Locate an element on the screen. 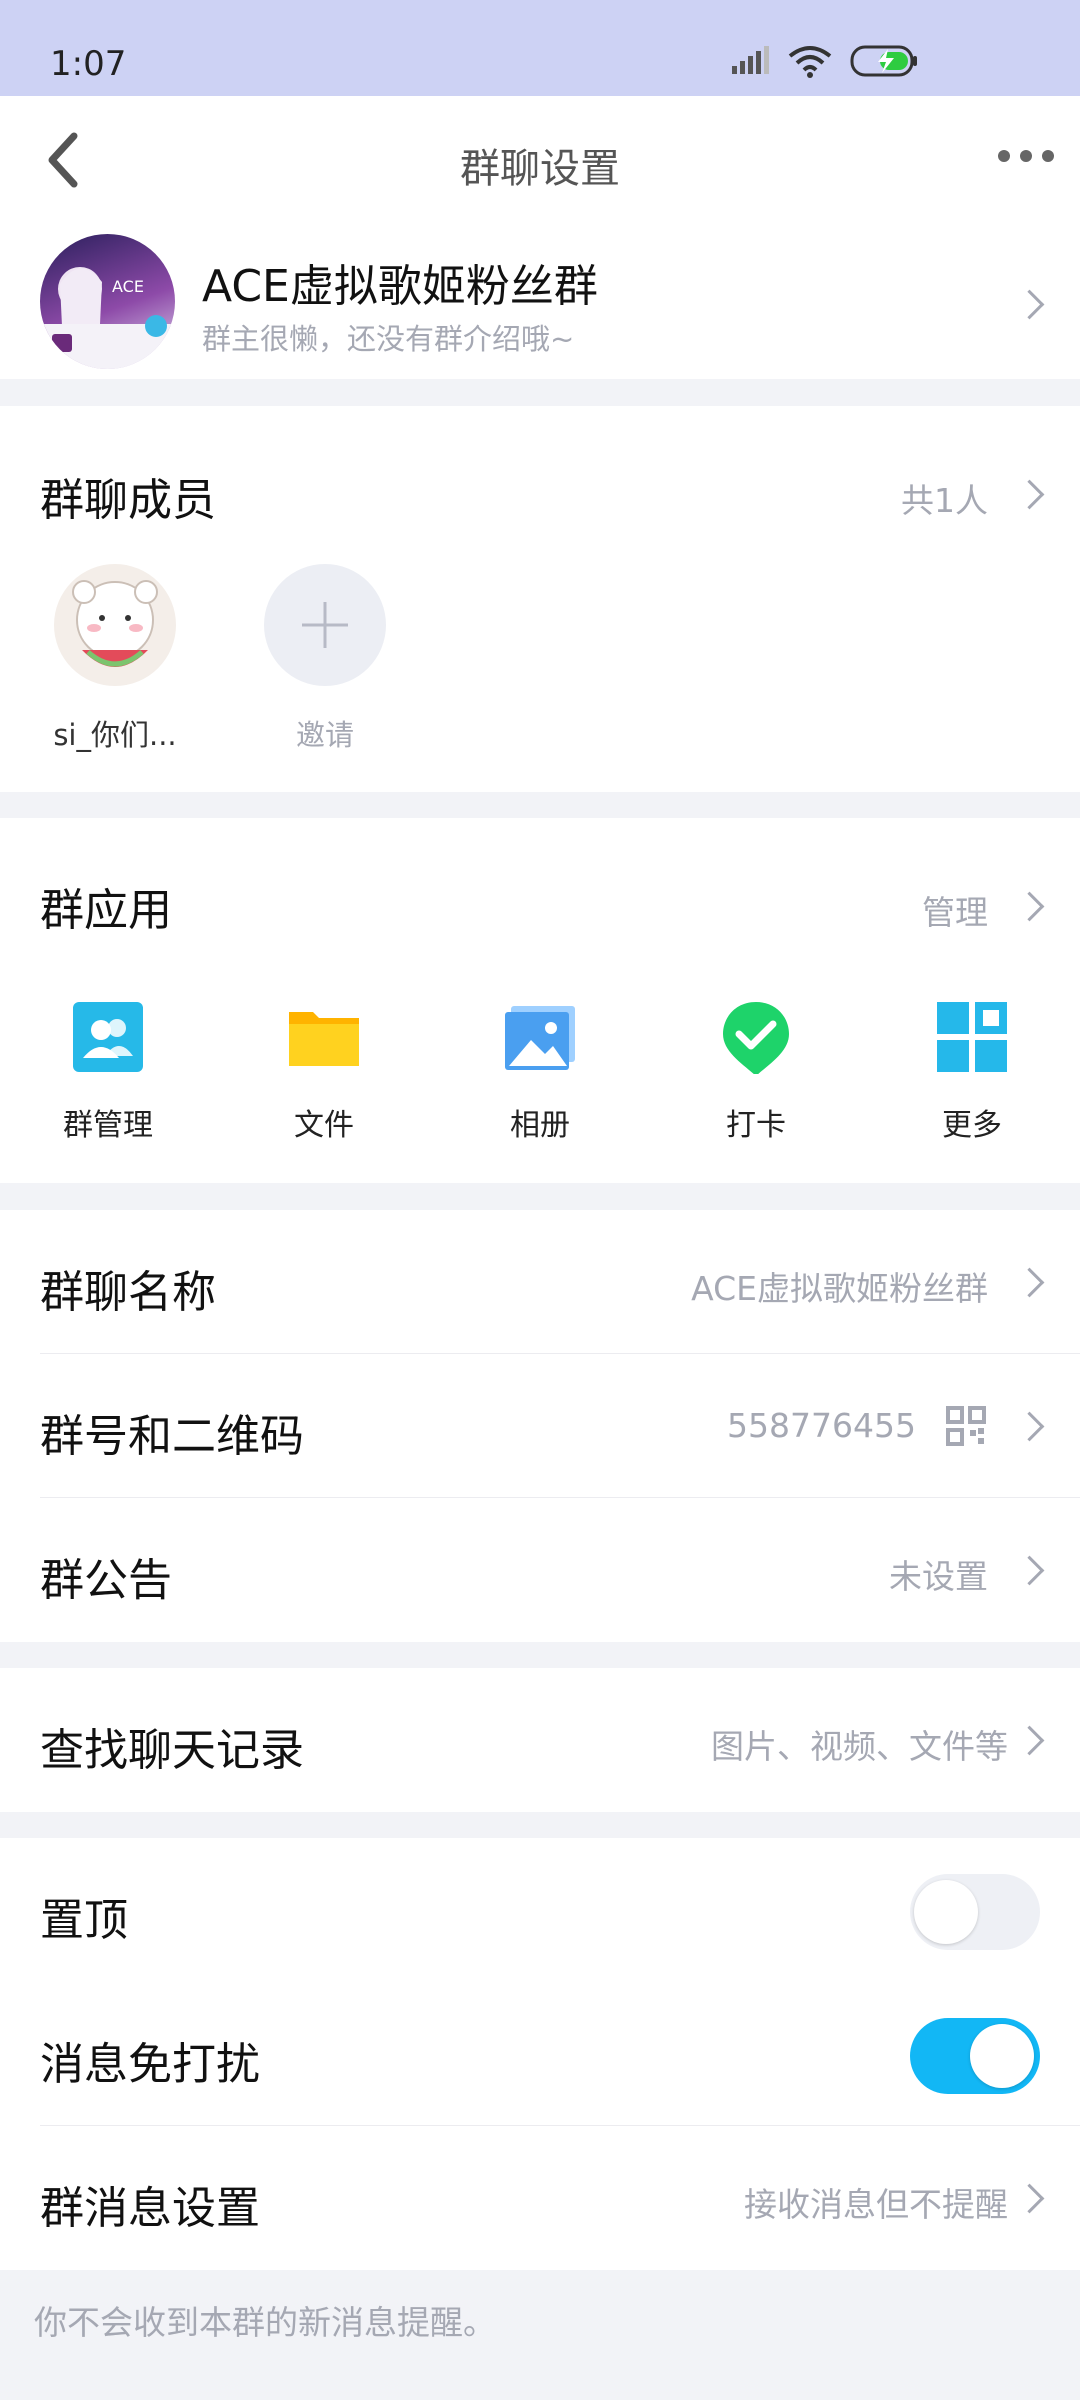 This screenshot has width=1080, height=2400. group-avatar: ACE is located at coordinates (107, 301).